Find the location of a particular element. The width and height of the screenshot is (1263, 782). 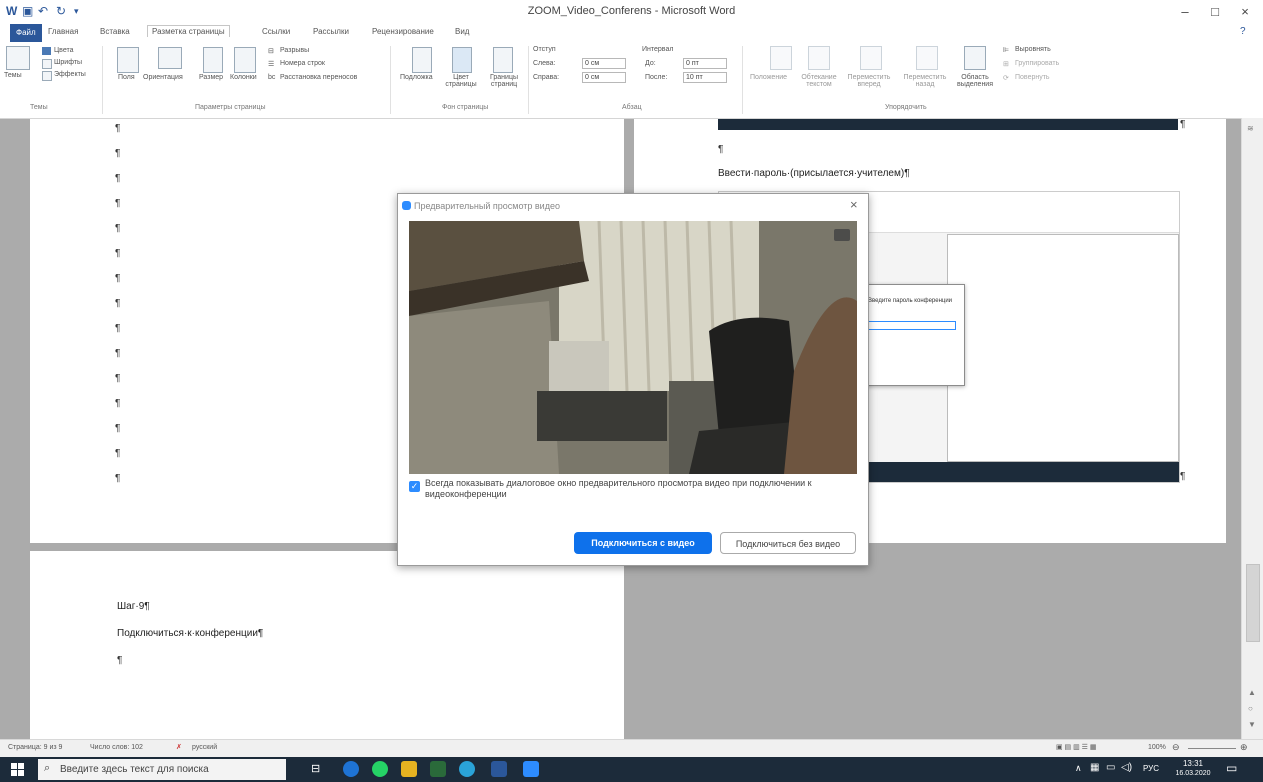

align-button: Выровнять is located at coordinates (1033, 49).